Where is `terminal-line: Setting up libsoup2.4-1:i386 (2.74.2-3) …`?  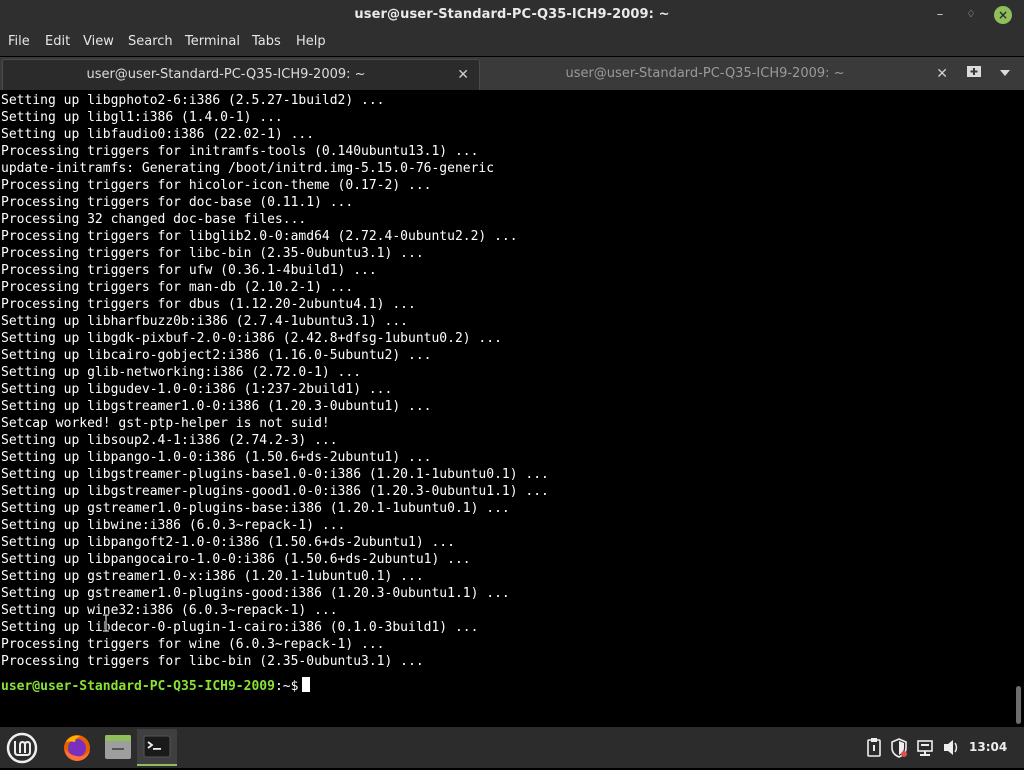 terminal-line: Setting up libsoup2.4-1:i386 (2.74.2-3) … is located at coordinates (169, 440).